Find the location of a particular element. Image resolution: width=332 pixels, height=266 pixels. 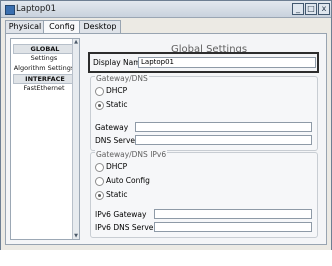

ipv6-dhcp-label: DHCP is located at coordinates (117, 166).